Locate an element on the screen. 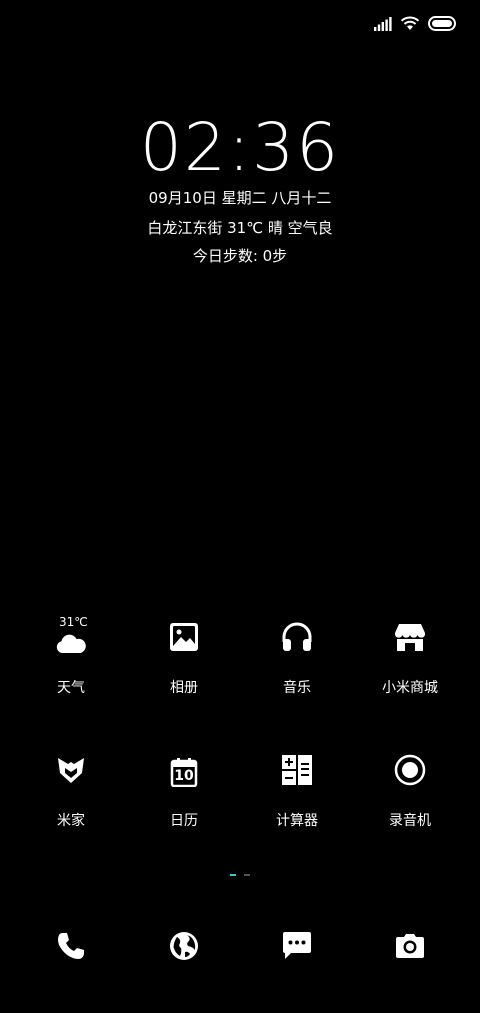 This screenshot has width=480, height=1013. app-mihome: 米家 is located at coordinates (71, 789).